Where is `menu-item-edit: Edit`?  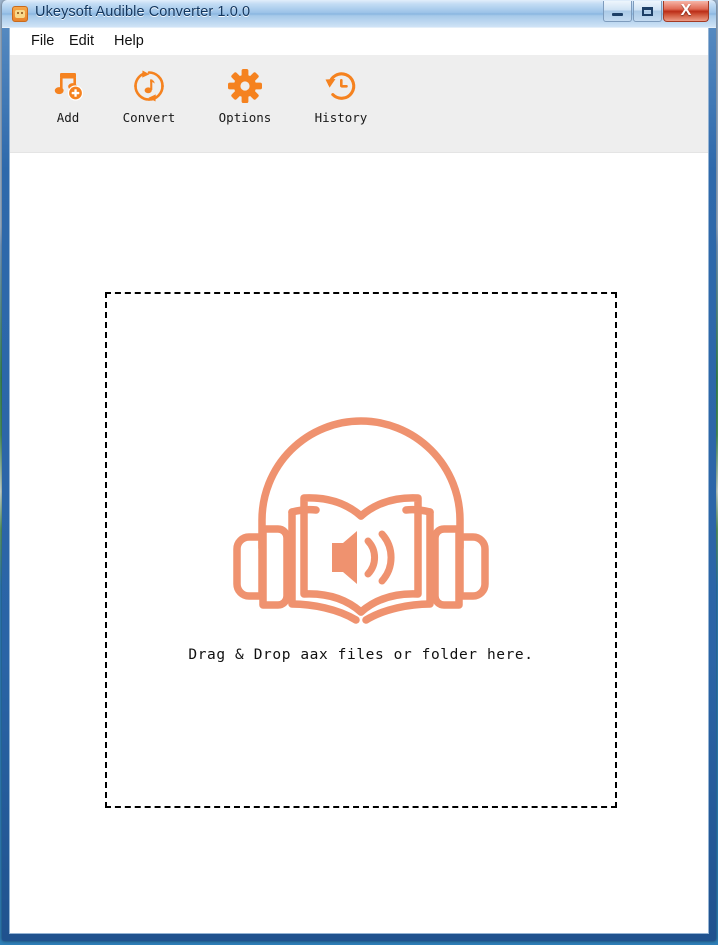 menu-item-edit: Edit is located at coordinates (81, 41).